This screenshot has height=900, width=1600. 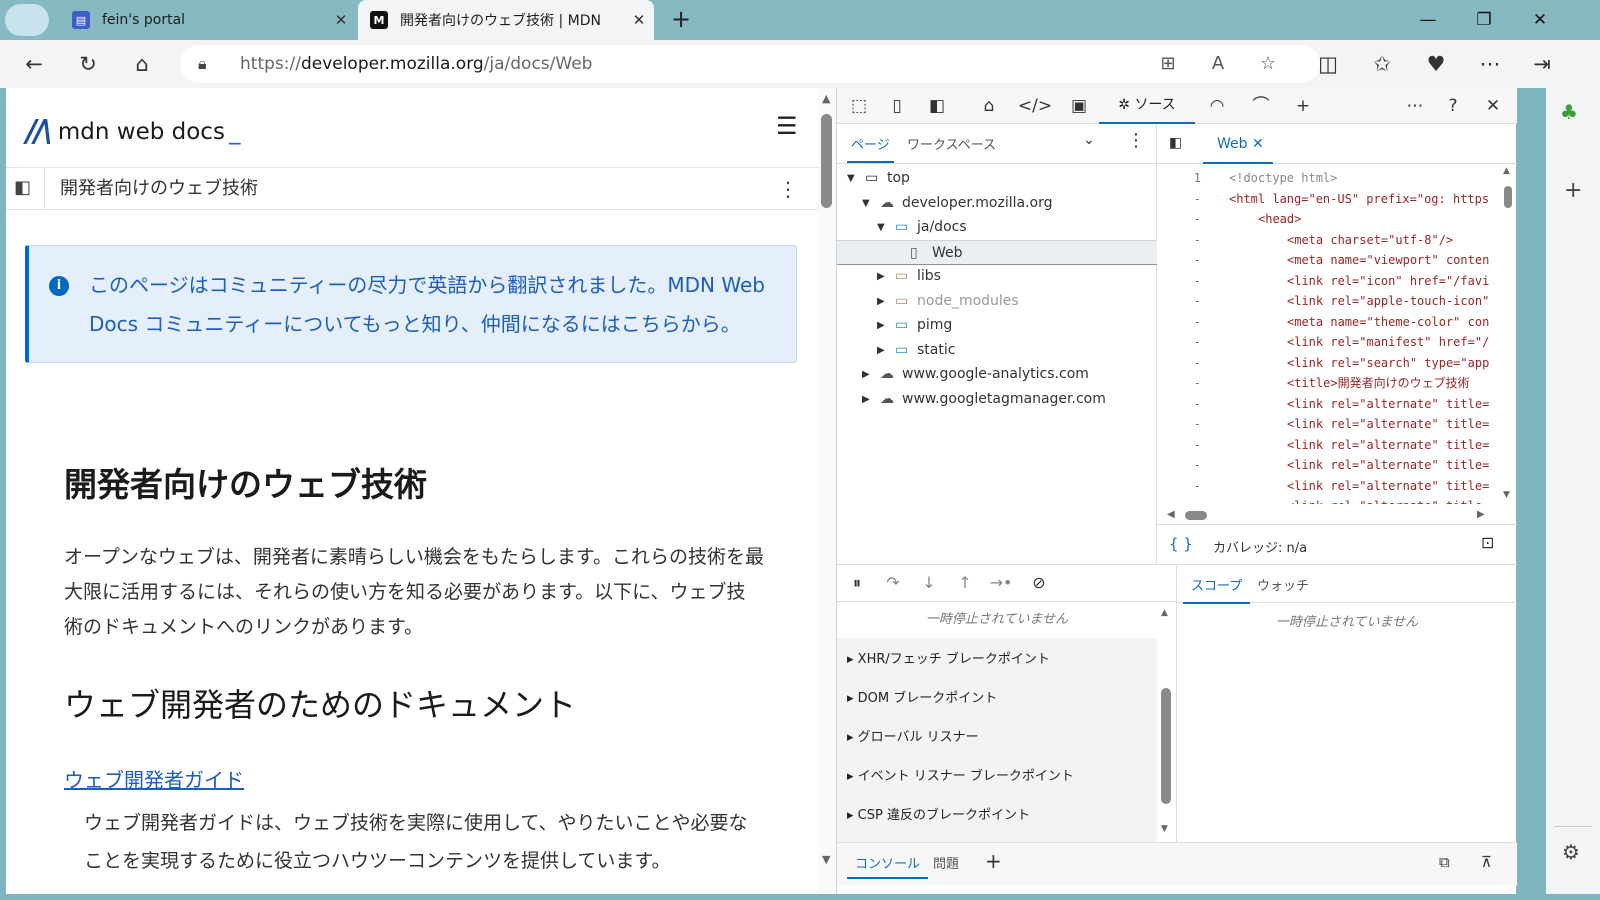 What do you see at coordinates (1218, 64) in the screenshot?
I see `read-aloud-icon: A` at bounding box center [1218, 64].